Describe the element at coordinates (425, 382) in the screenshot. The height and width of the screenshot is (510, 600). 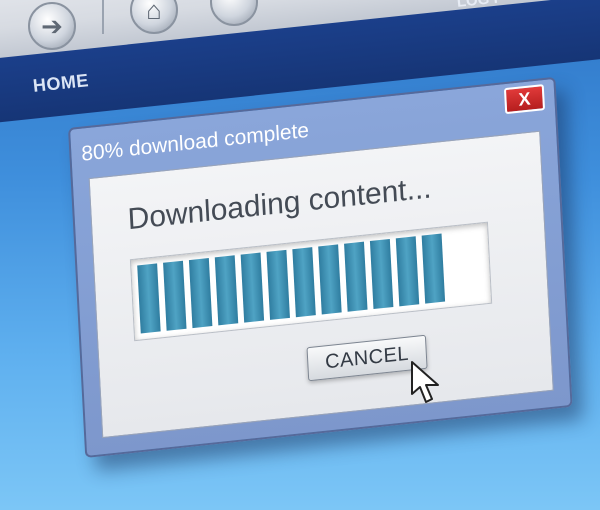
I see `cursor-icon` at that location.